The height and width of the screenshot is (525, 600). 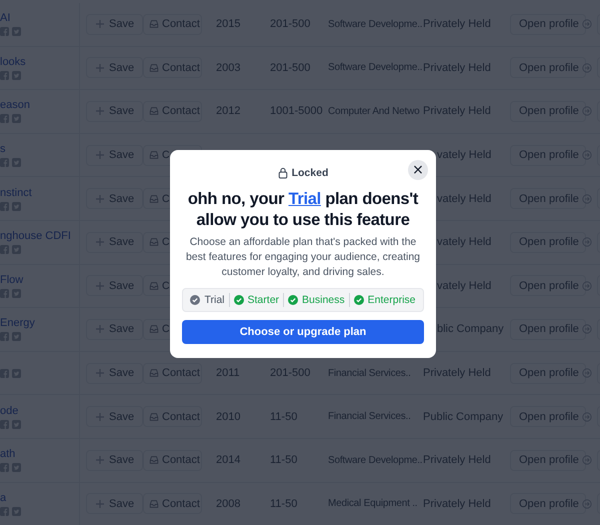 What do you see at coordinates (257, 300) in the screenshot?
I see `plan-item: Starter` at bounding box center [257, 300].